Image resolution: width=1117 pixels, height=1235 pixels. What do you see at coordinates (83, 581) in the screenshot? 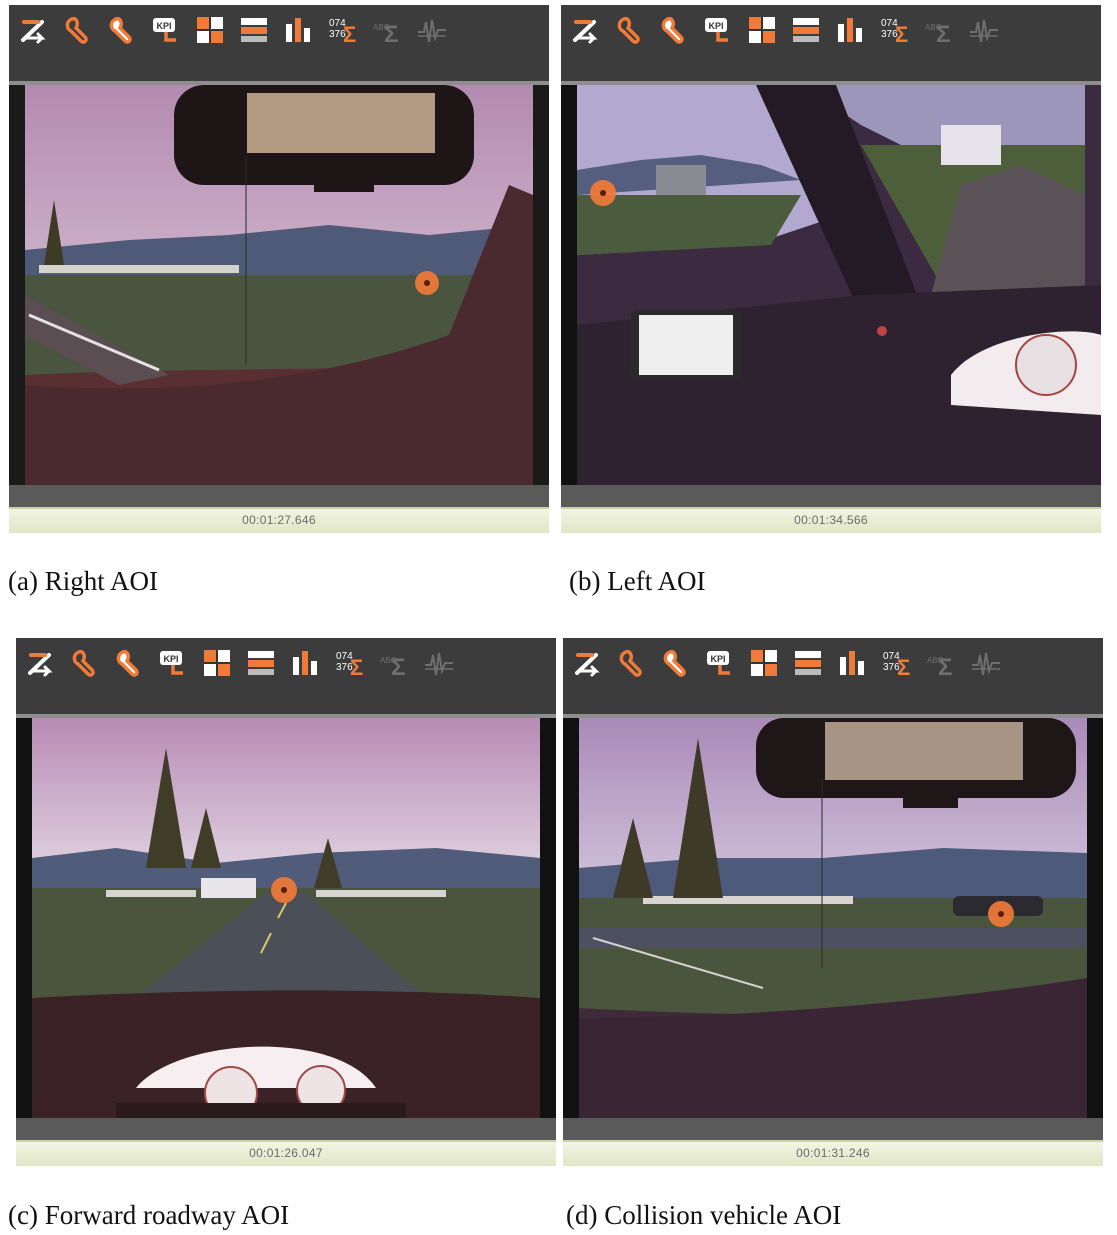
I see `caption-right-aoi: (a) Right AOI` at bounding box center [83, 581].